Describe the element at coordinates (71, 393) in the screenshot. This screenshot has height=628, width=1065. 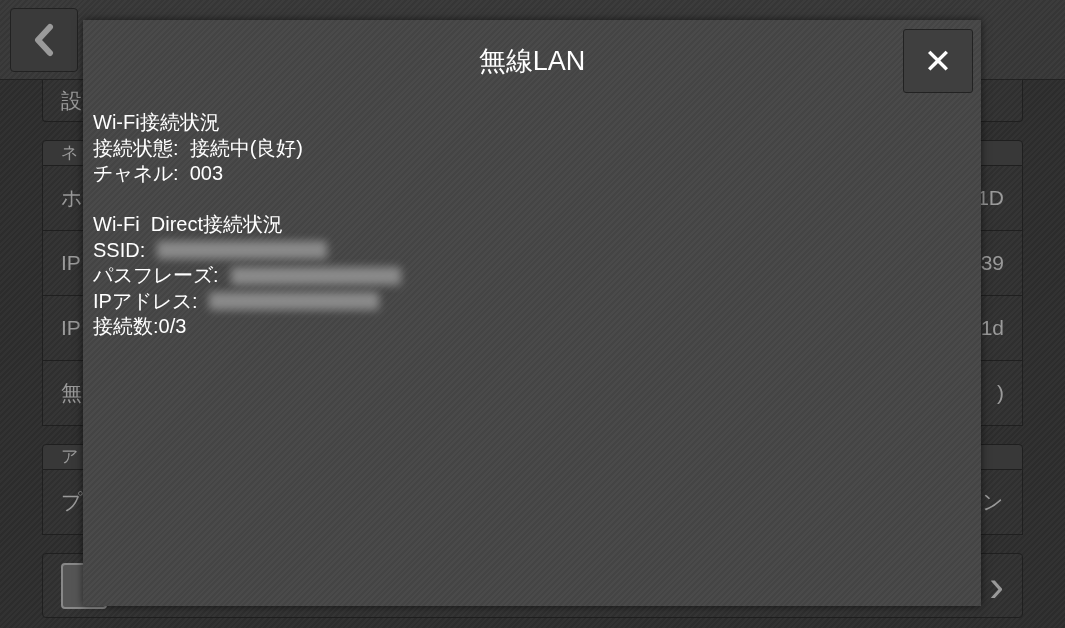
I see `row-label: 無` at that location.